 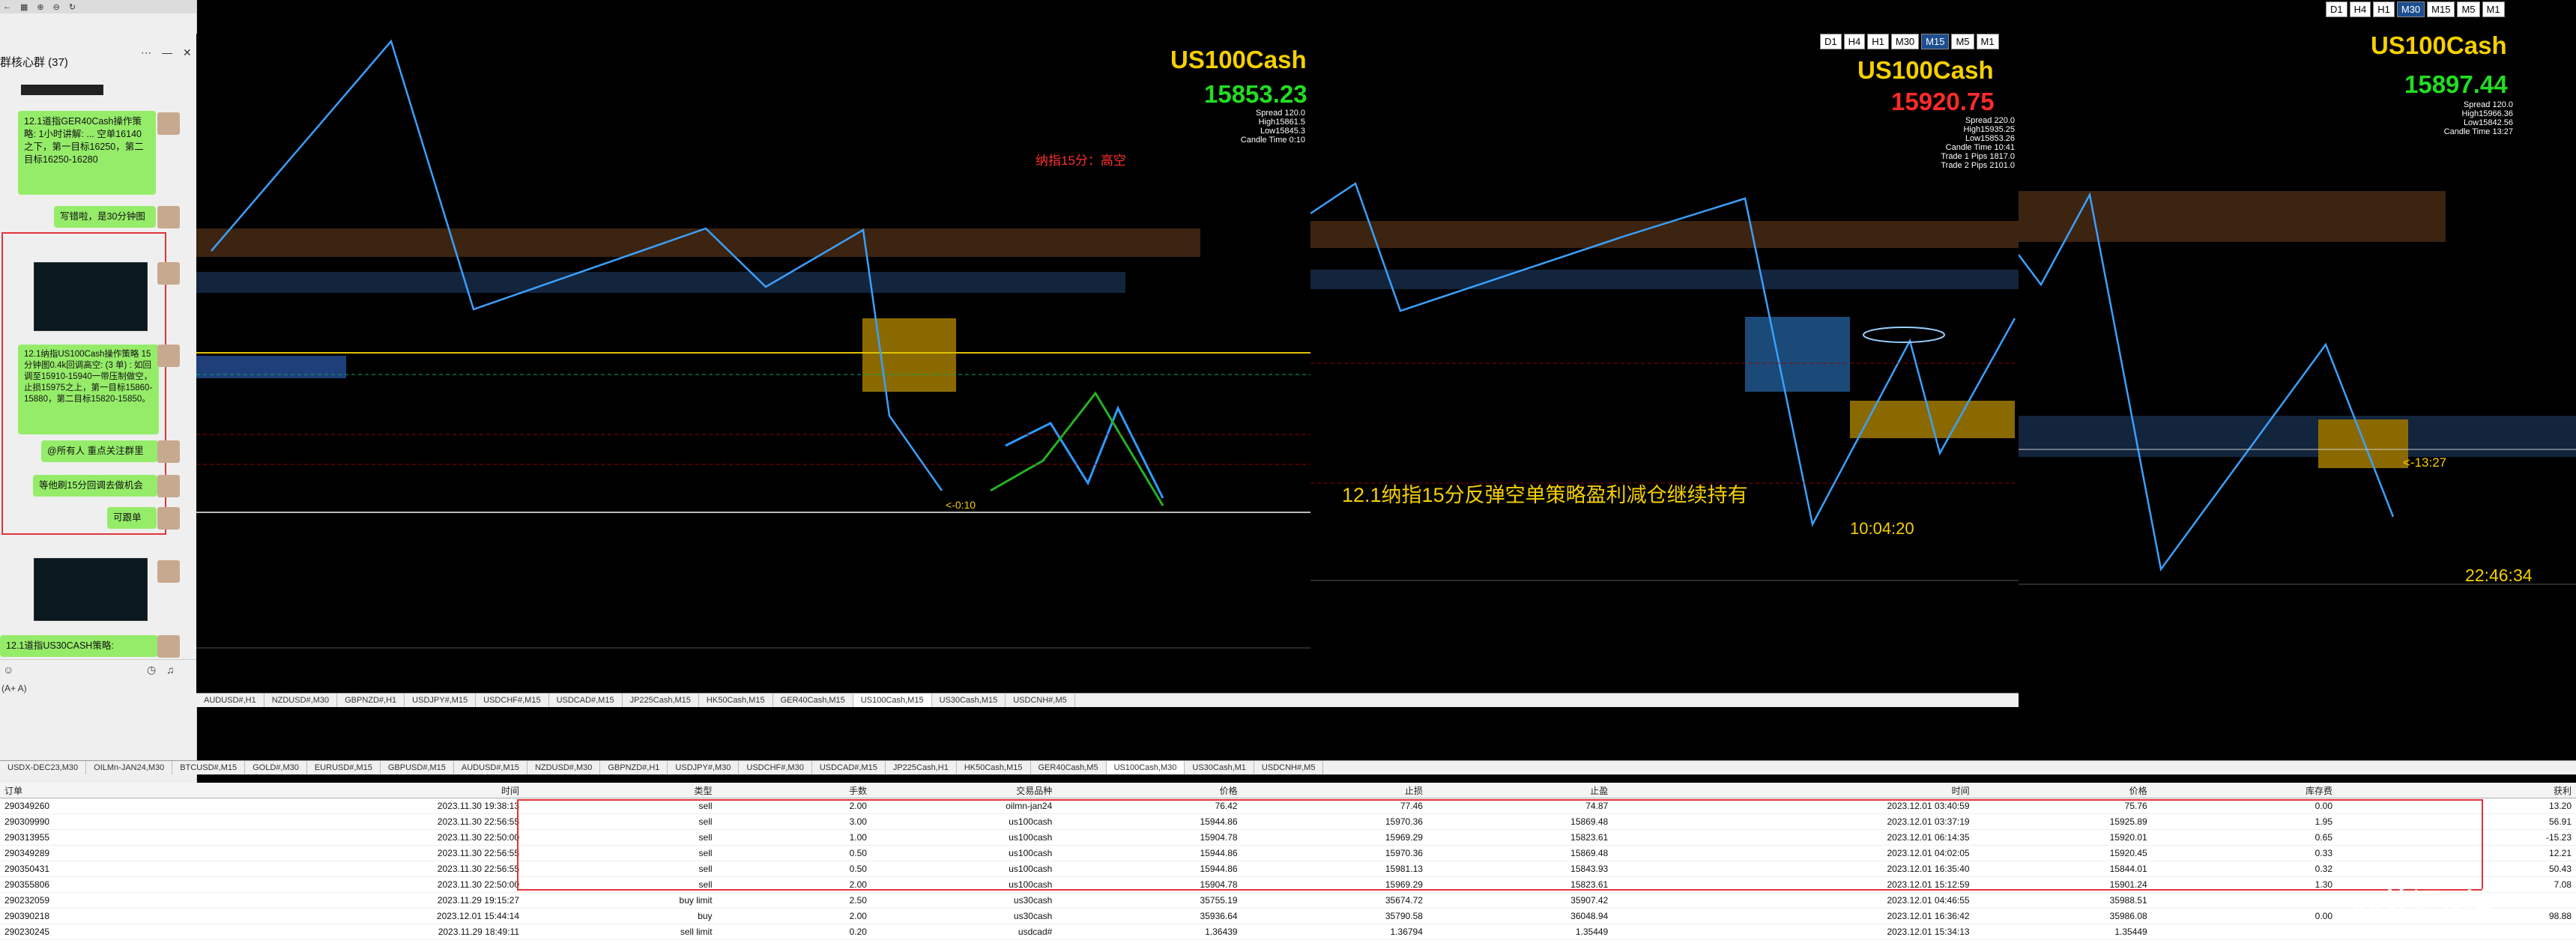 I want to click on message-4: @所有人 重点关注群里, so click(x=99, y=451).